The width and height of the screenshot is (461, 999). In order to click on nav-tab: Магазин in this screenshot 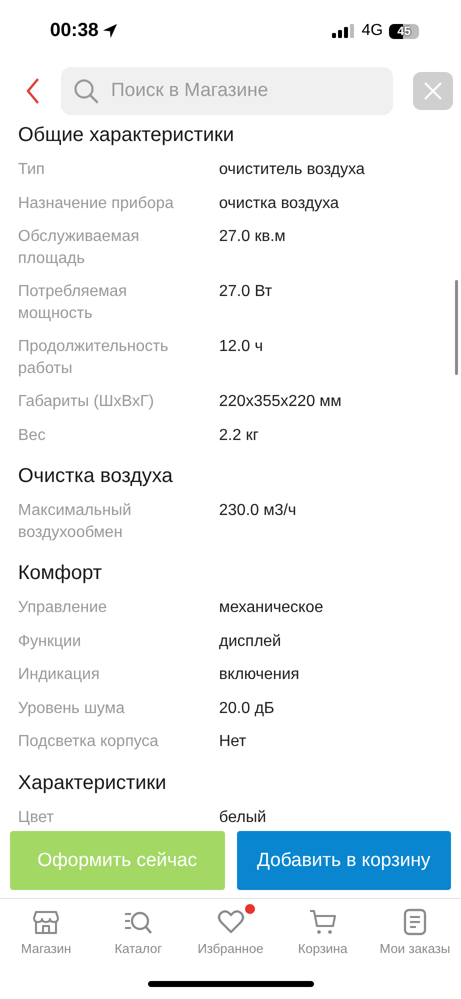, I will do `click(46, 931)`.